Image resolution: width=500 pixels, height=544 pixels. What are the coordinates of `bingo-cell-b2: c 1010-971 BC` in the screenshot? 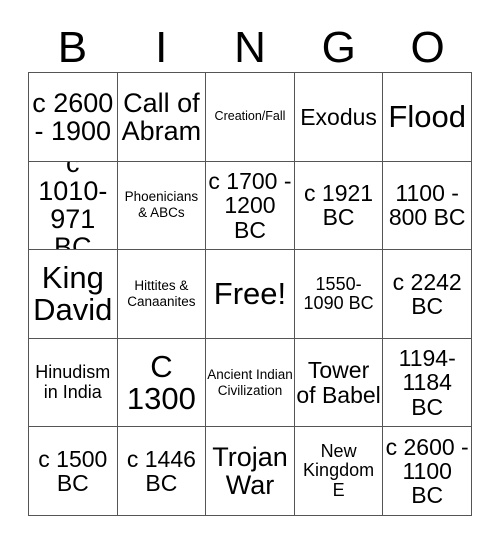 It's located at (73, 206).